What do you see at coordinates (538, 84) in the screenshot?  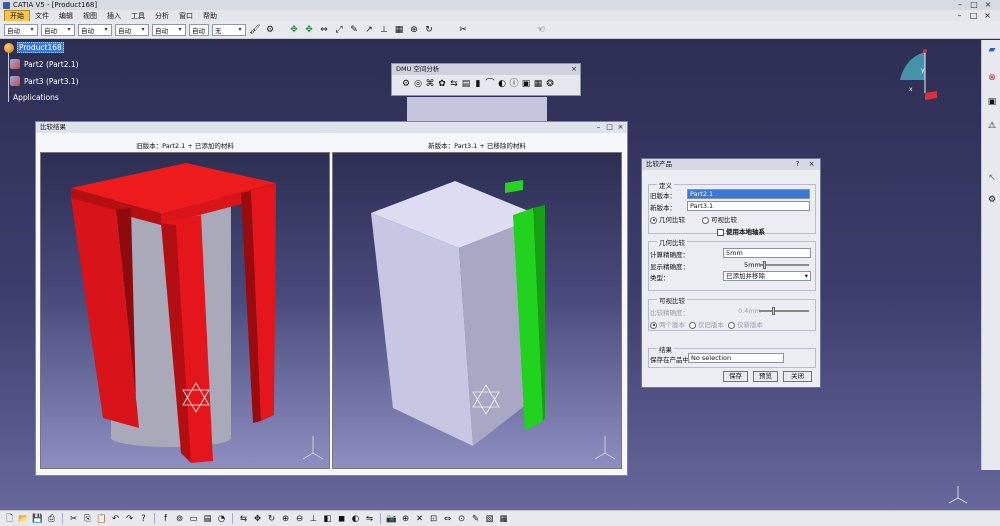 I see `grid-icon: ▦` at bounding box center [538, 84].